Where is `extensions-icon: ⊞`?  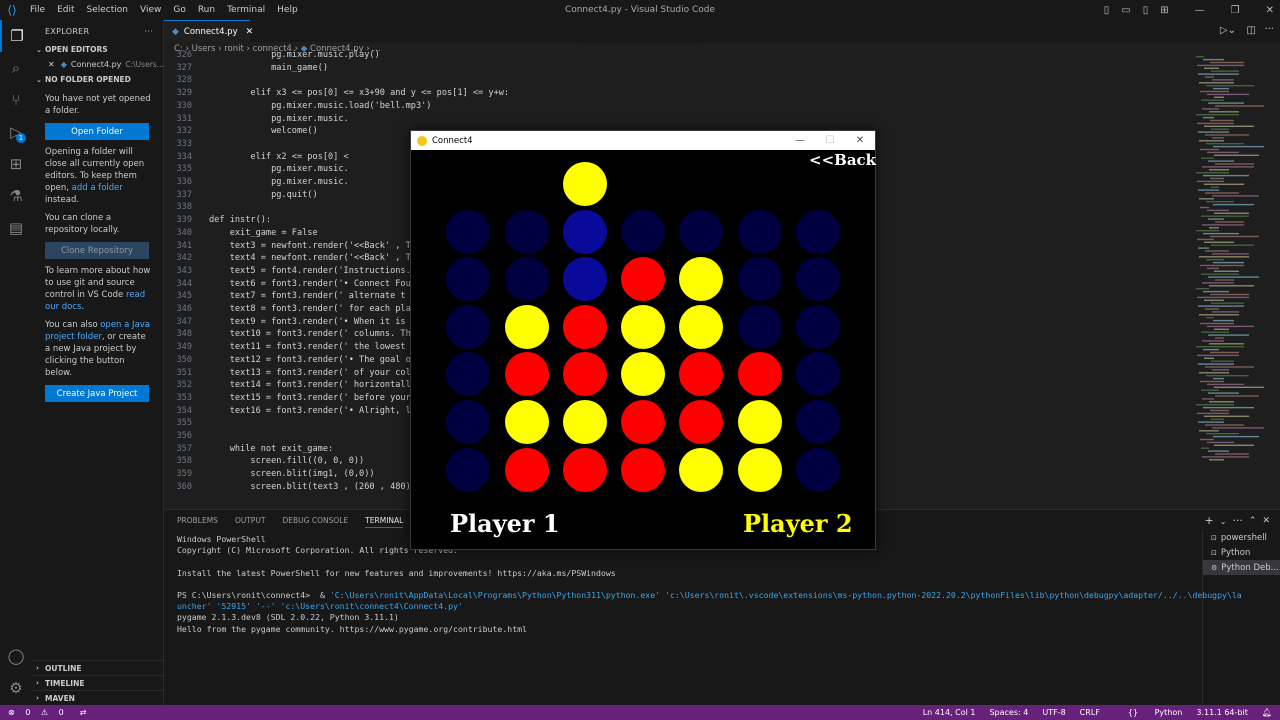
extensions-icon: ⊞ is located at coordinates (16, 164).